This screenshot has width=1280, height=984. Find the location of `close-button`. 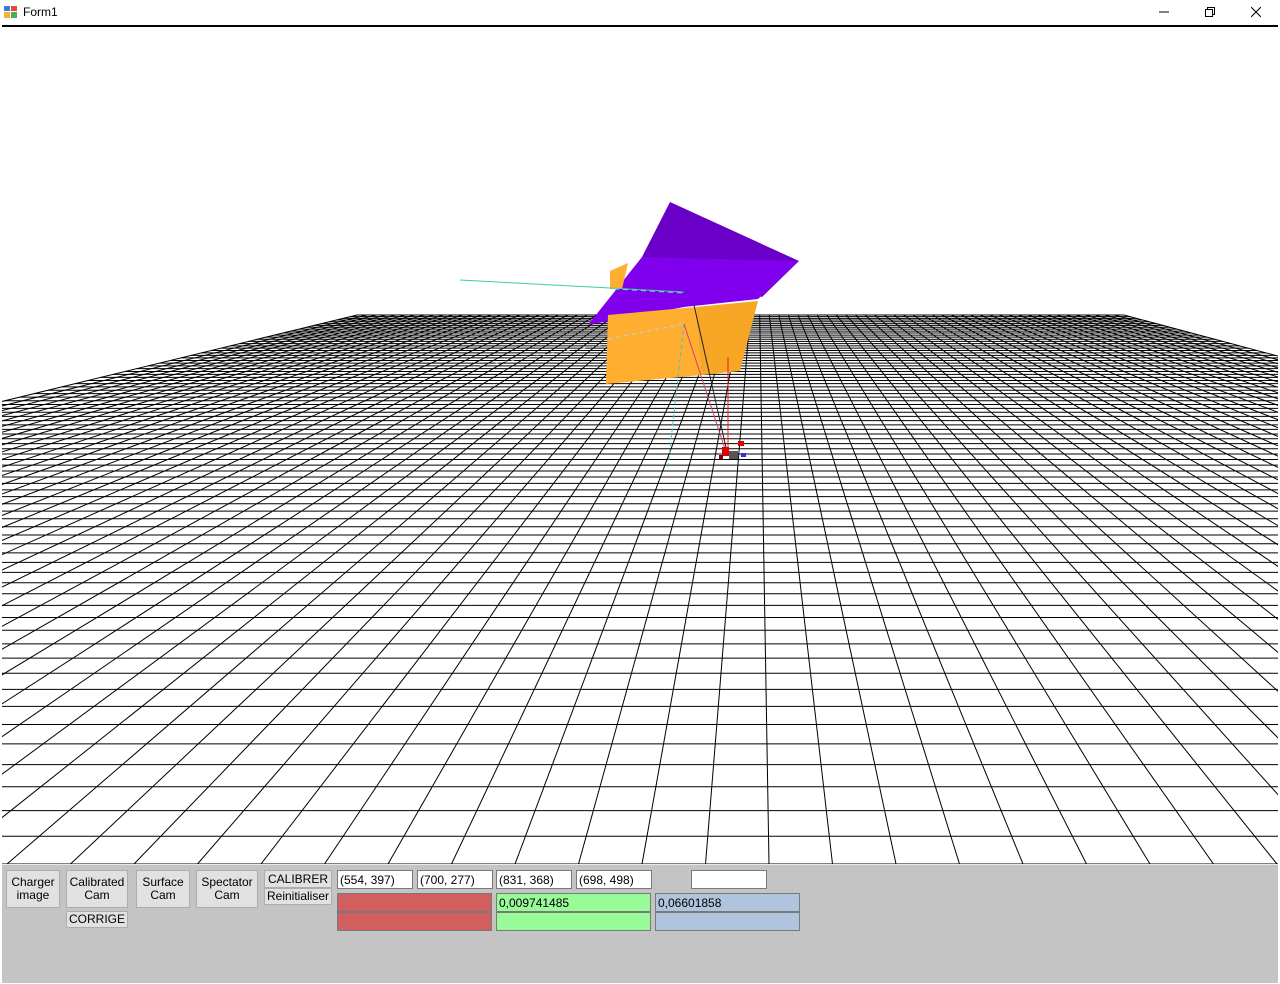

close-button is located at coordinates (1256, 12).